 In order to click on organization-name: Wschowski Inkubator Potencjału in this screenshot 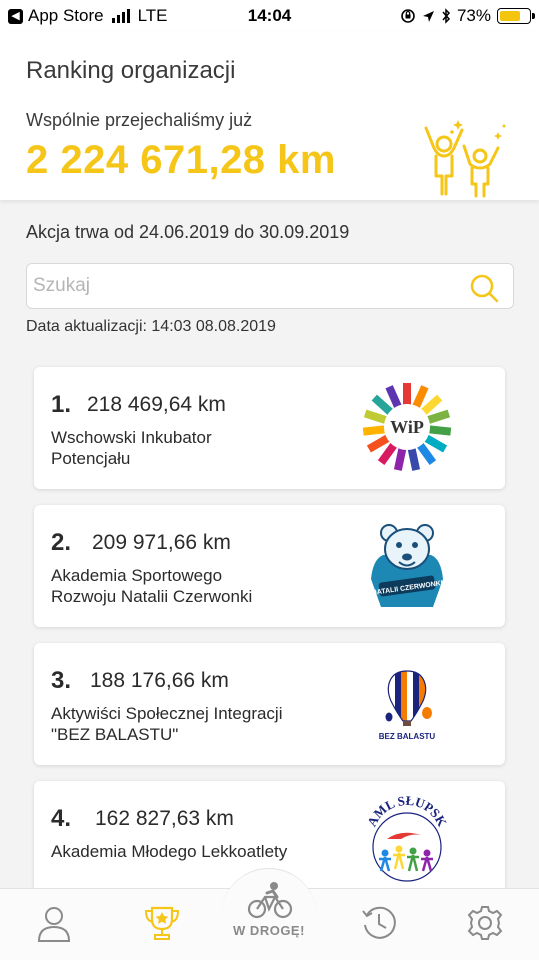, I will do `click(131, 448)`.